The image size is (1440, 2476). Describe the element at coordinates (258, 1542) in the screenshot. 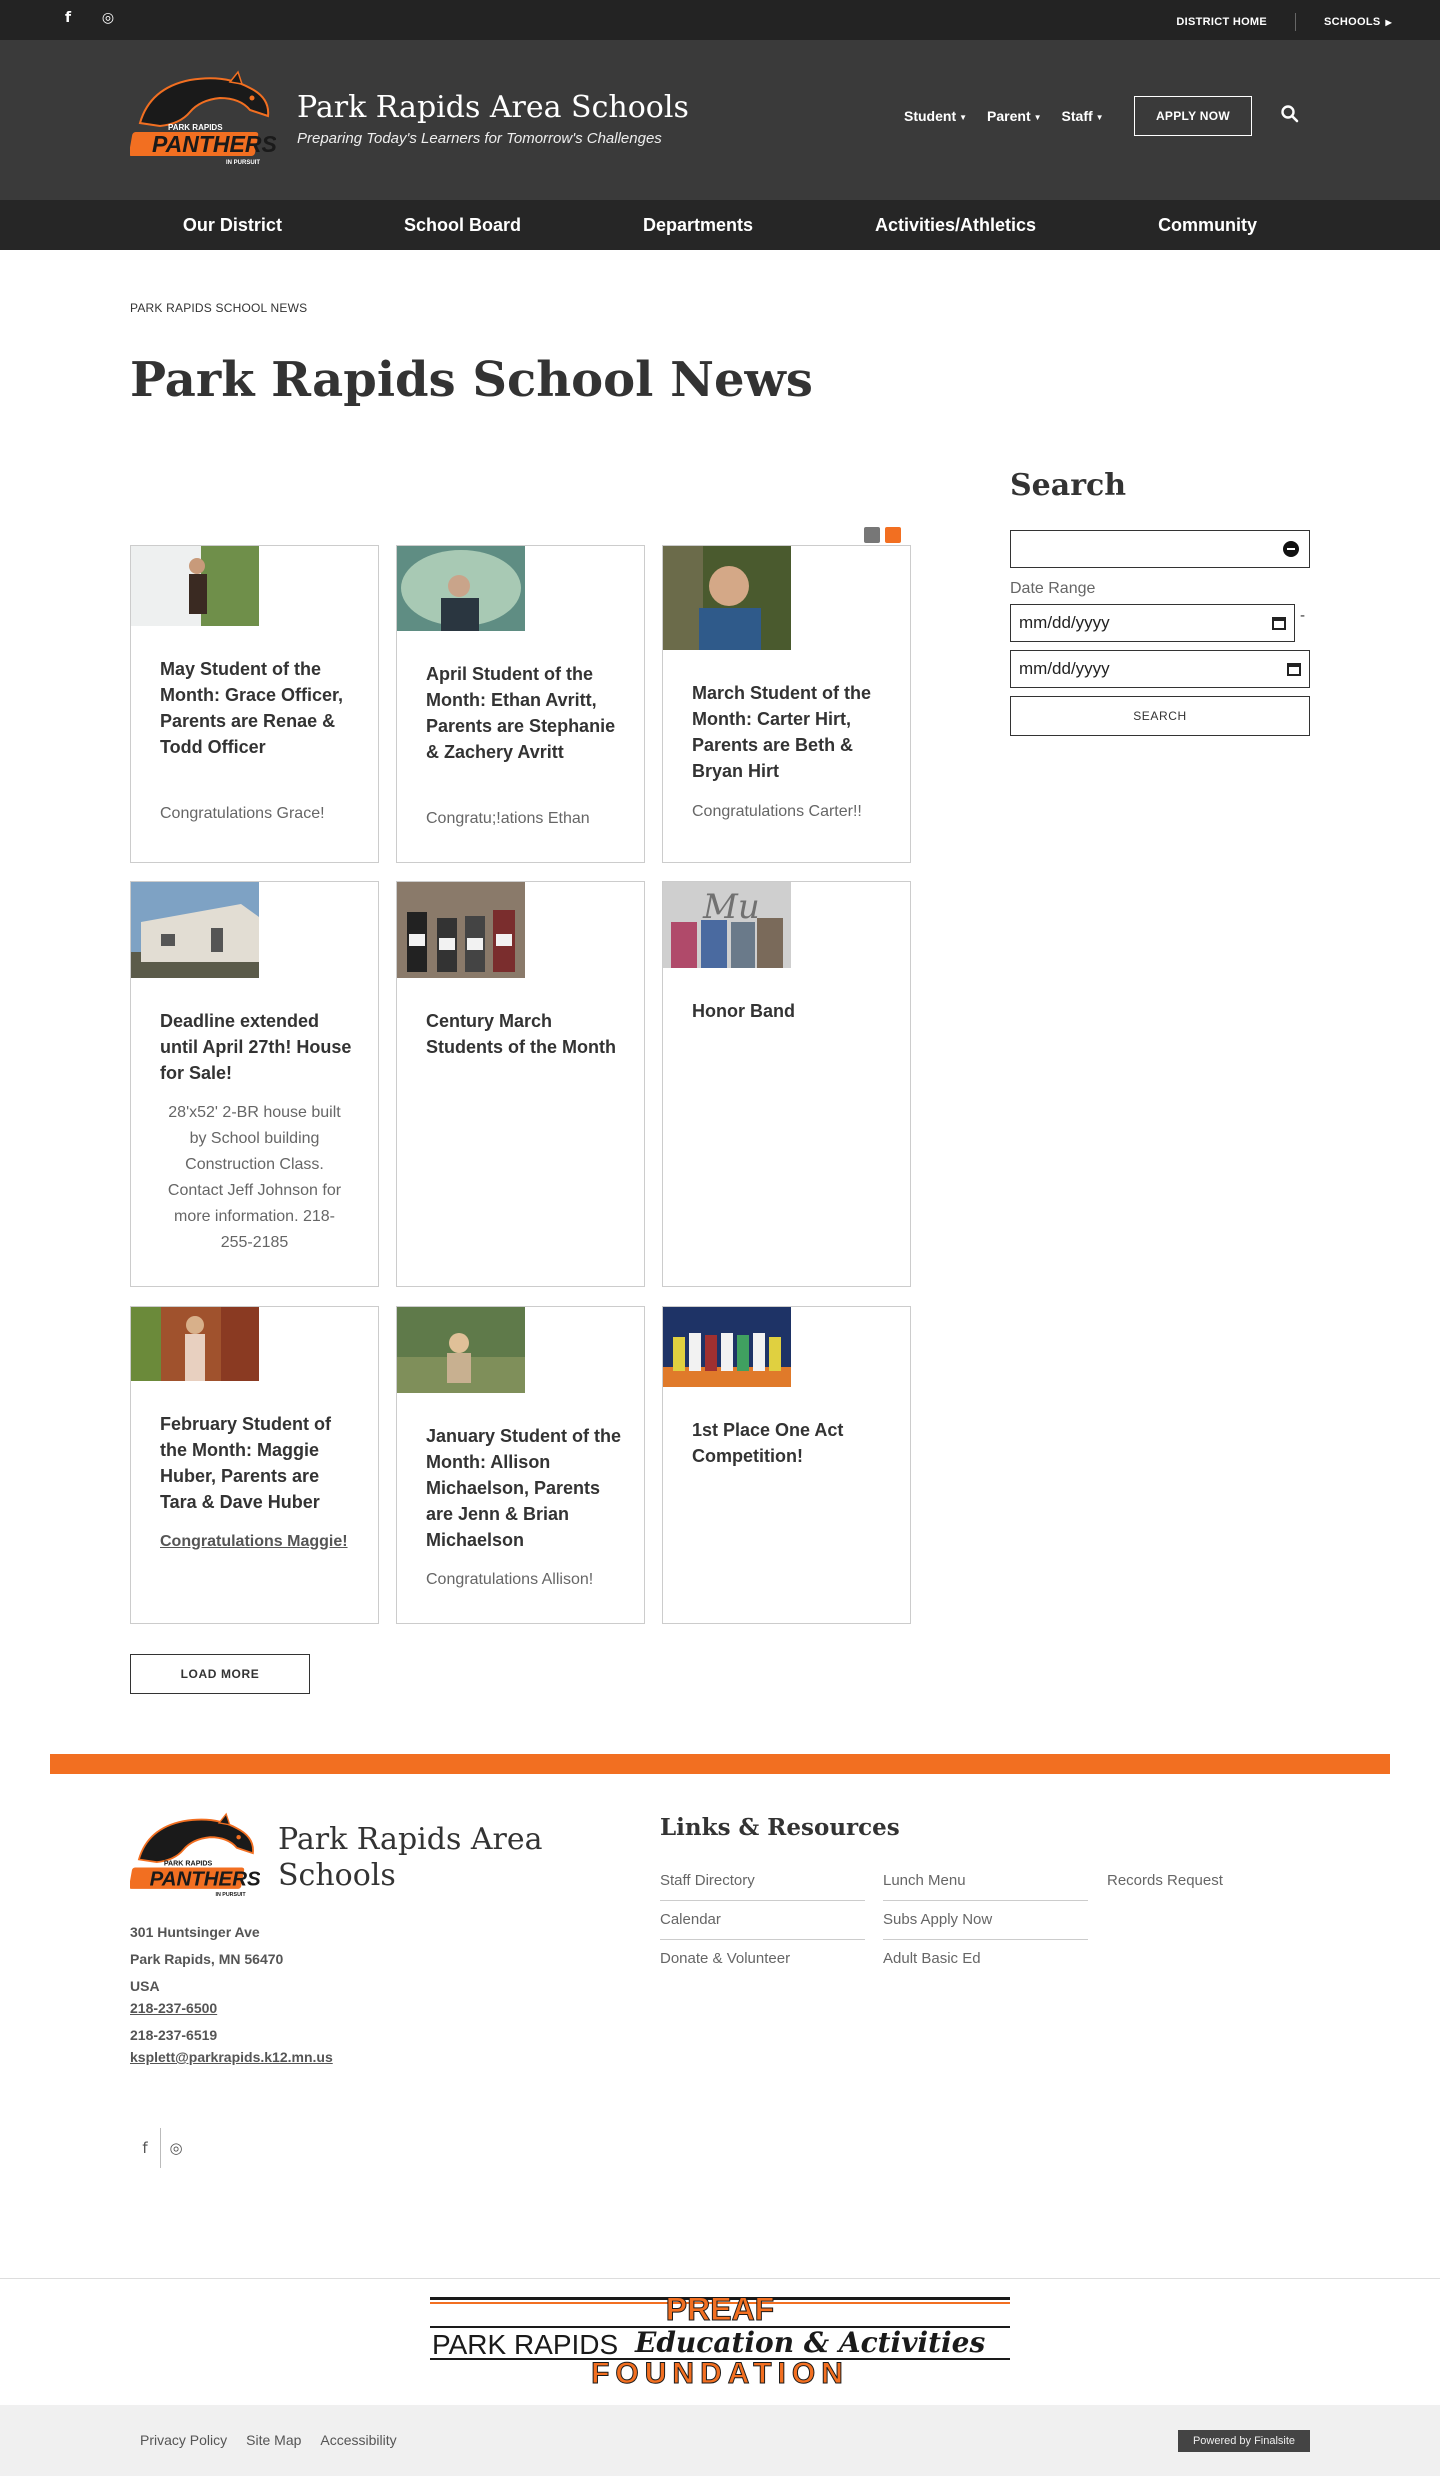

I see `news-desc-link: Congratulations Maggie!` at that location.